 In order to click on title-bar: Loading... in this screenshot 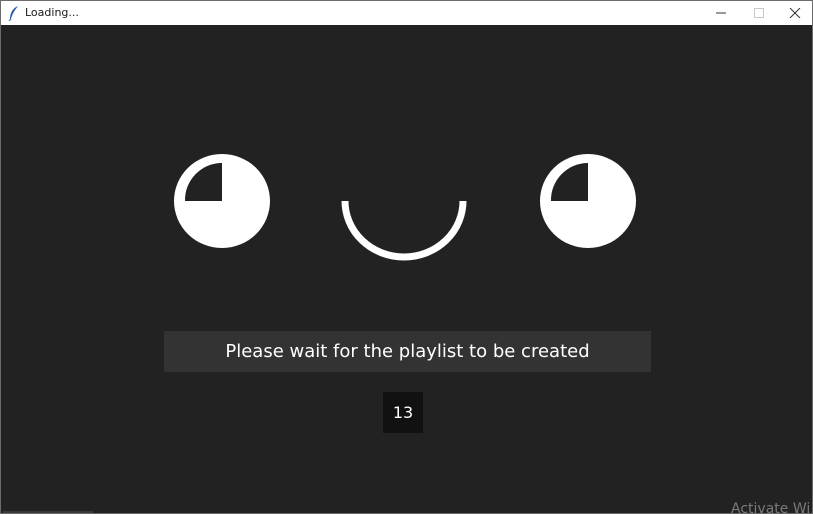, I will do `click(406, 13)`.